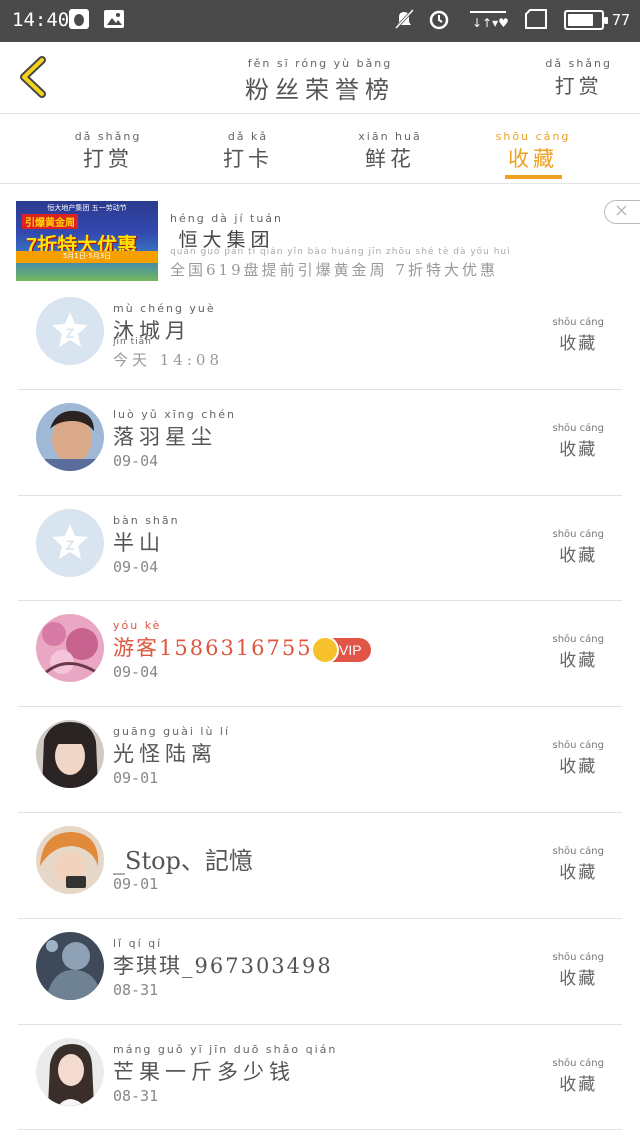 This screenshot has height=1138, width=640. Describe the element at coordinates (325, 650) in the screenshot. I see `crown-icon` at that location.